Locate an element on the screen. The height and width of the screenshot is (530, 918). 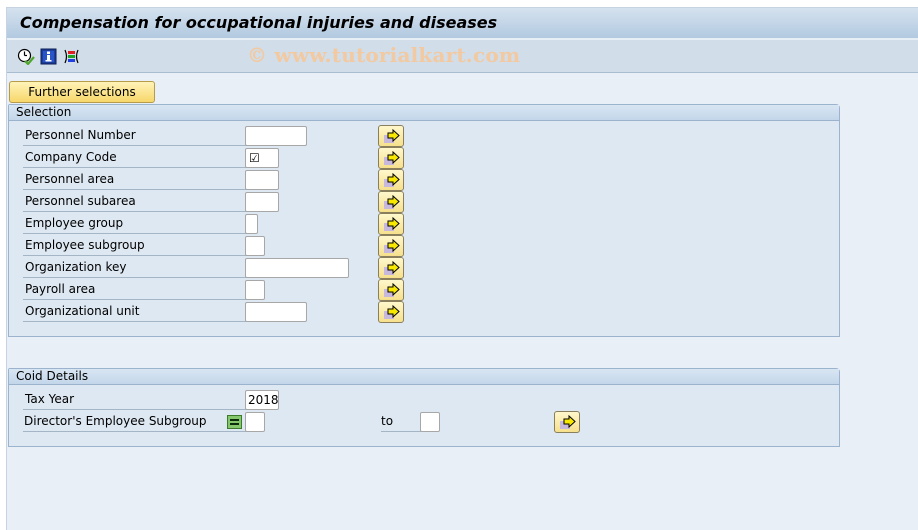
selection-row-label: Employee subgroup is located at coordinates (135, 245).